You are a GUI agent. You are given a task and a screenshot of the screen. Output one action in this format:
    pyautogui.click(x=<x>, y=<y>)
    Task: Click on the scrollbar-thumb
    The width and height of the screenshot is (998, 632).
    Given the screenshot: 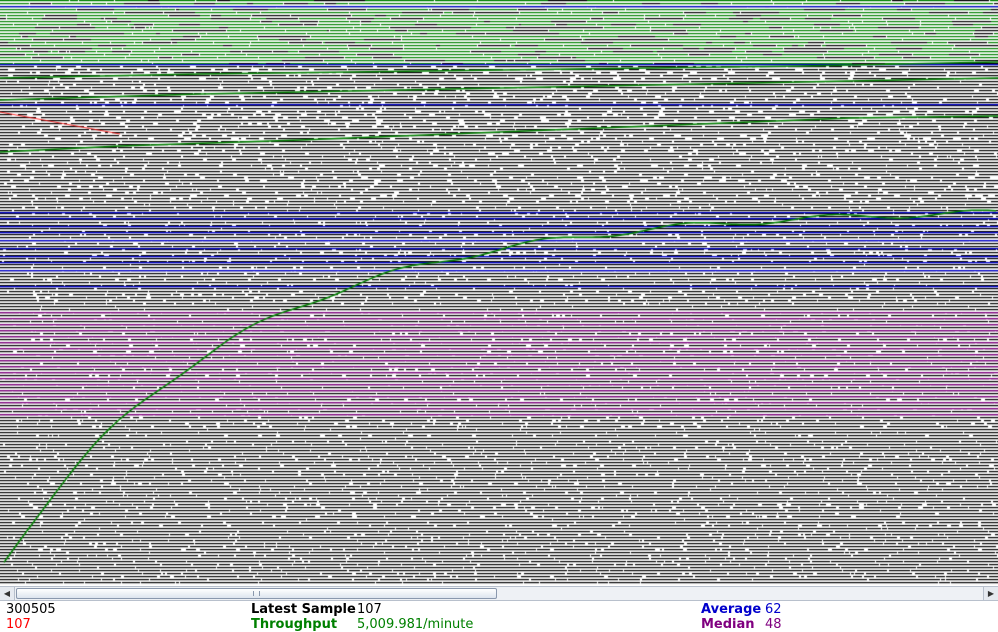 What is the action you would take?
    pyautogui.click(x=256, y=593)
    